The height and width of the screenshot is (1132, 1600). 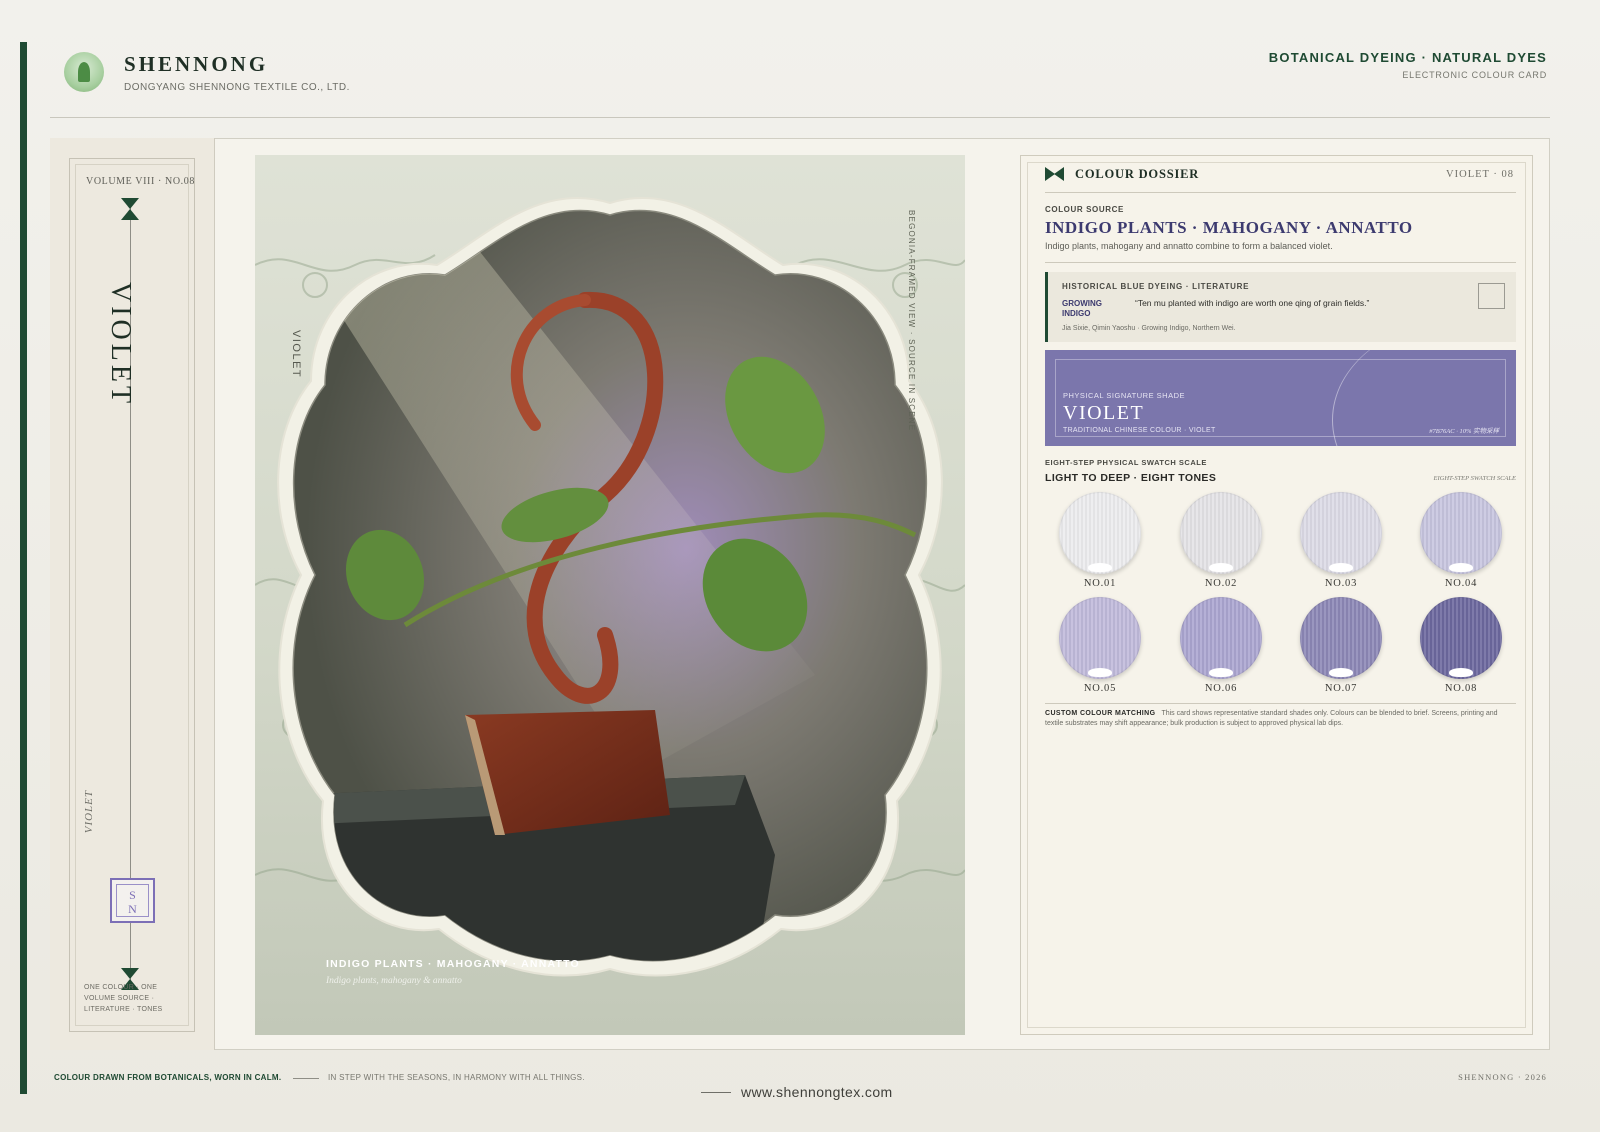 I want to click on footer-dash, so click(x=306, y=1078).